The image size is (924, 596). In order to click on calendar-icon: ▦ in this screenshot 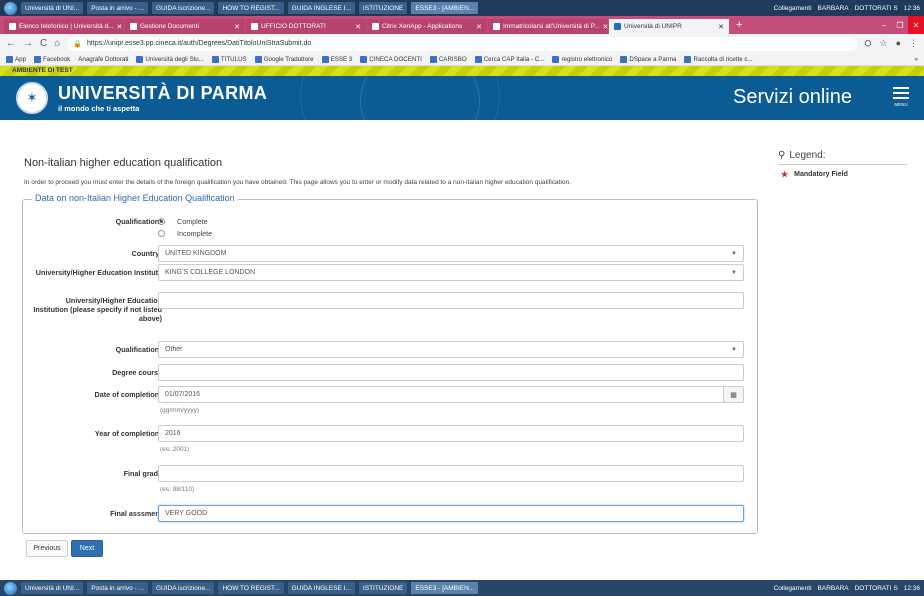, I will do `click(733, 394)`.